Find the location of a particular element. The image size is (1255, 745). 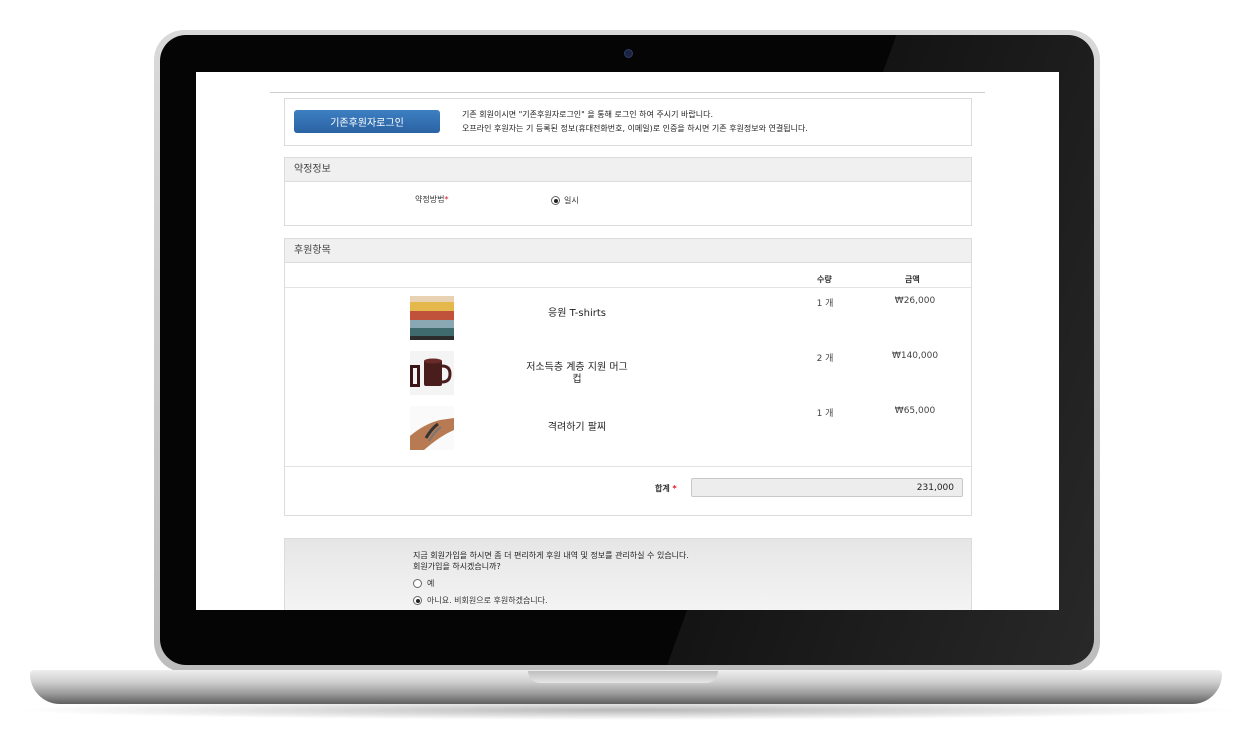

existing-donor-login-button: 기존후원자로그인 is located at coordinates (367, 121).